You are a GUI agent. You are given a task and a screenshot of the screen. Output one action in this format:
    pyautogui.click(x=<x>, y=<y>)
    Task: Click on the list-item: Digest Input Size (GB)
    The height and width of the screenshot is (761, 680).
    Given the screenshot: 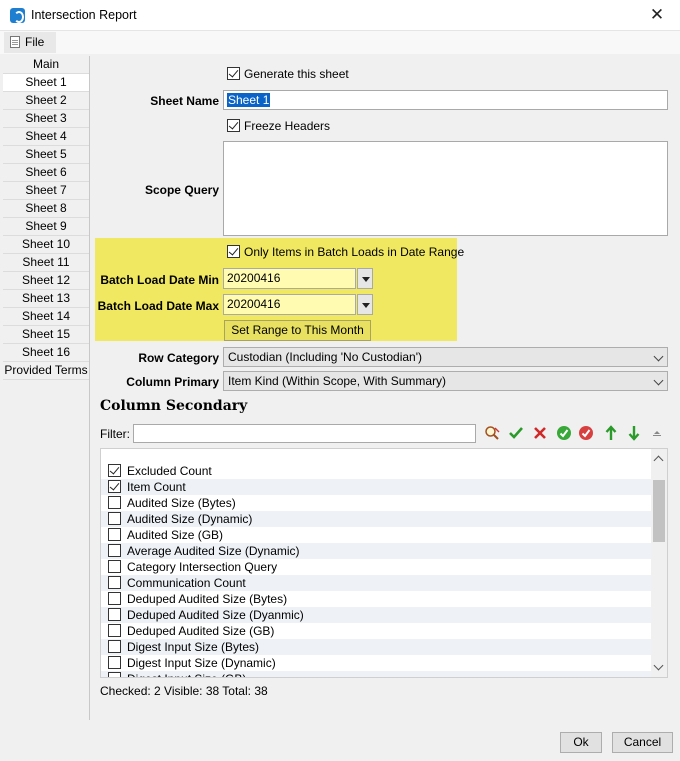 What is the action you would take?
    pyautogui.click(x=376, y=674)
    